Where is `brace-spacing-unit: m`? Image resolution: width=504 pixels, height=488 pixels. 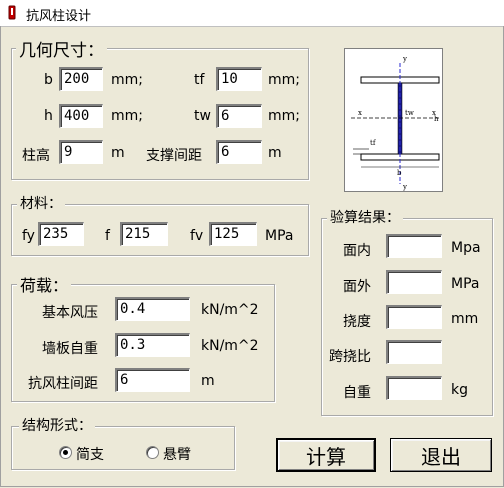 brace-spacing-unit: m is located at coordinates (275, 153).